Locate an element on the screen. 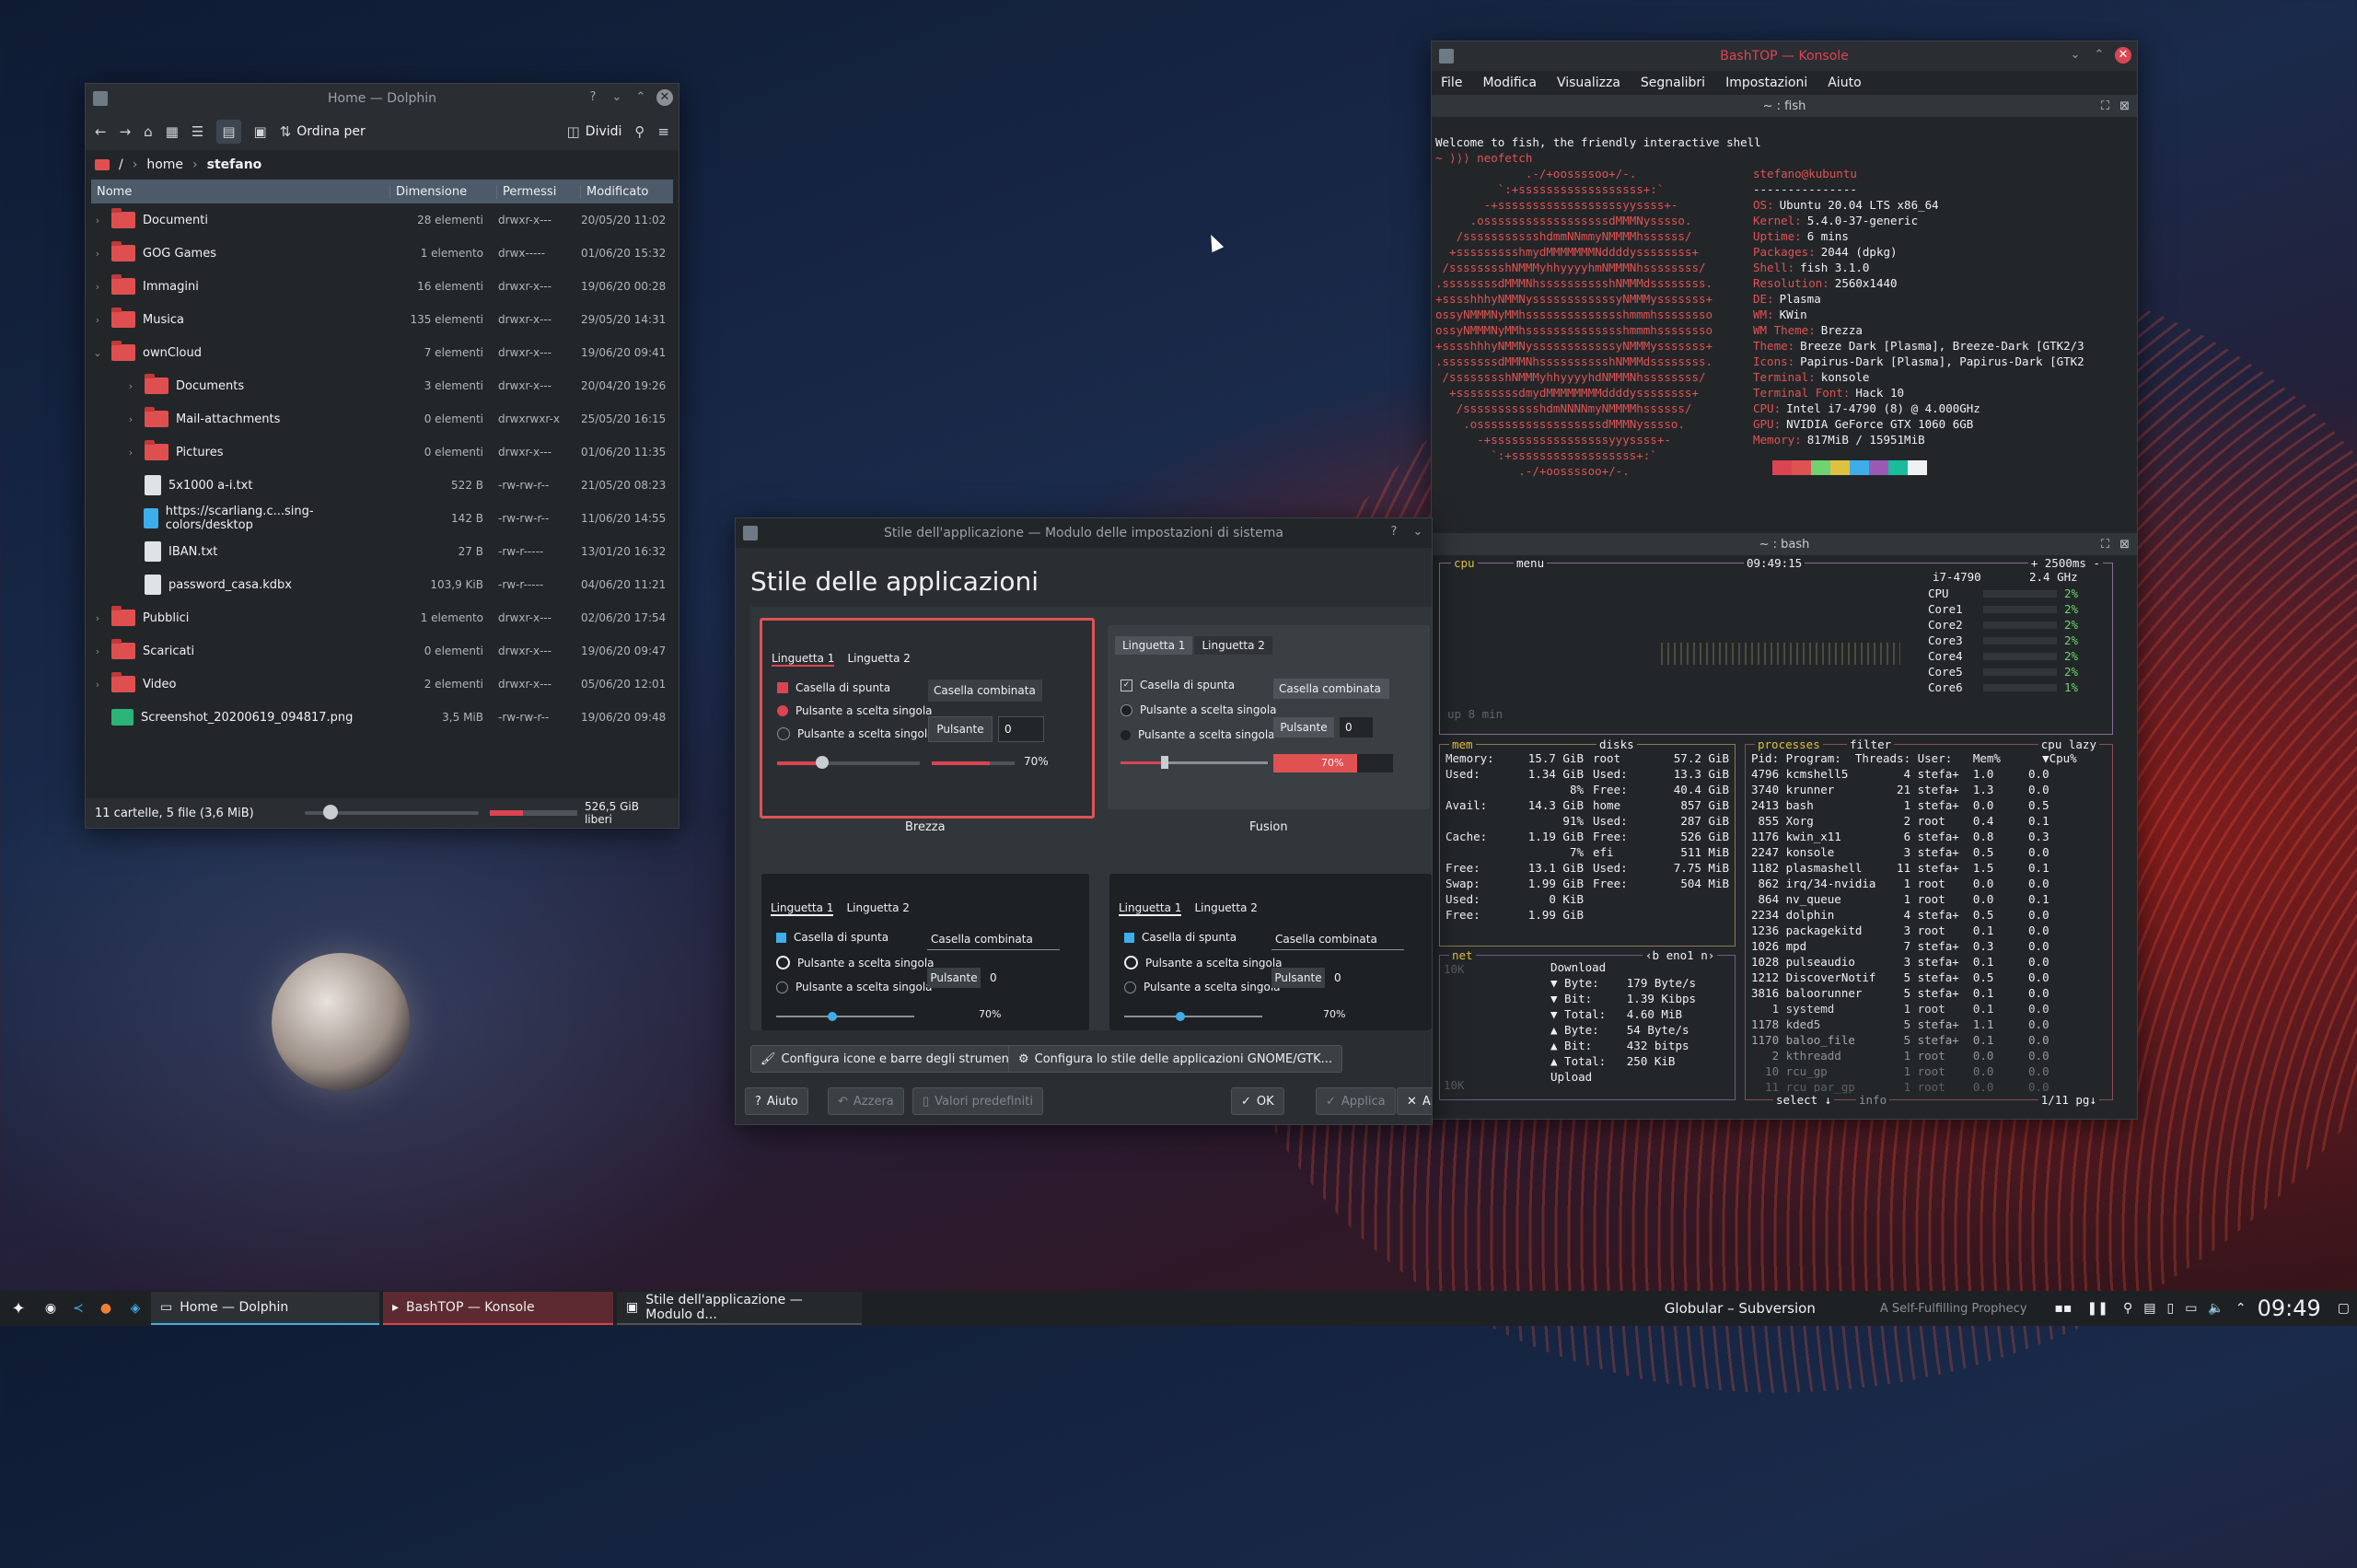 Image resolution: width=2357 pixels, height=1568 pixels. process-row: 2234 dolphin 4 stefa+ 0.5 0.0 is located at coordinates (1900, 915).